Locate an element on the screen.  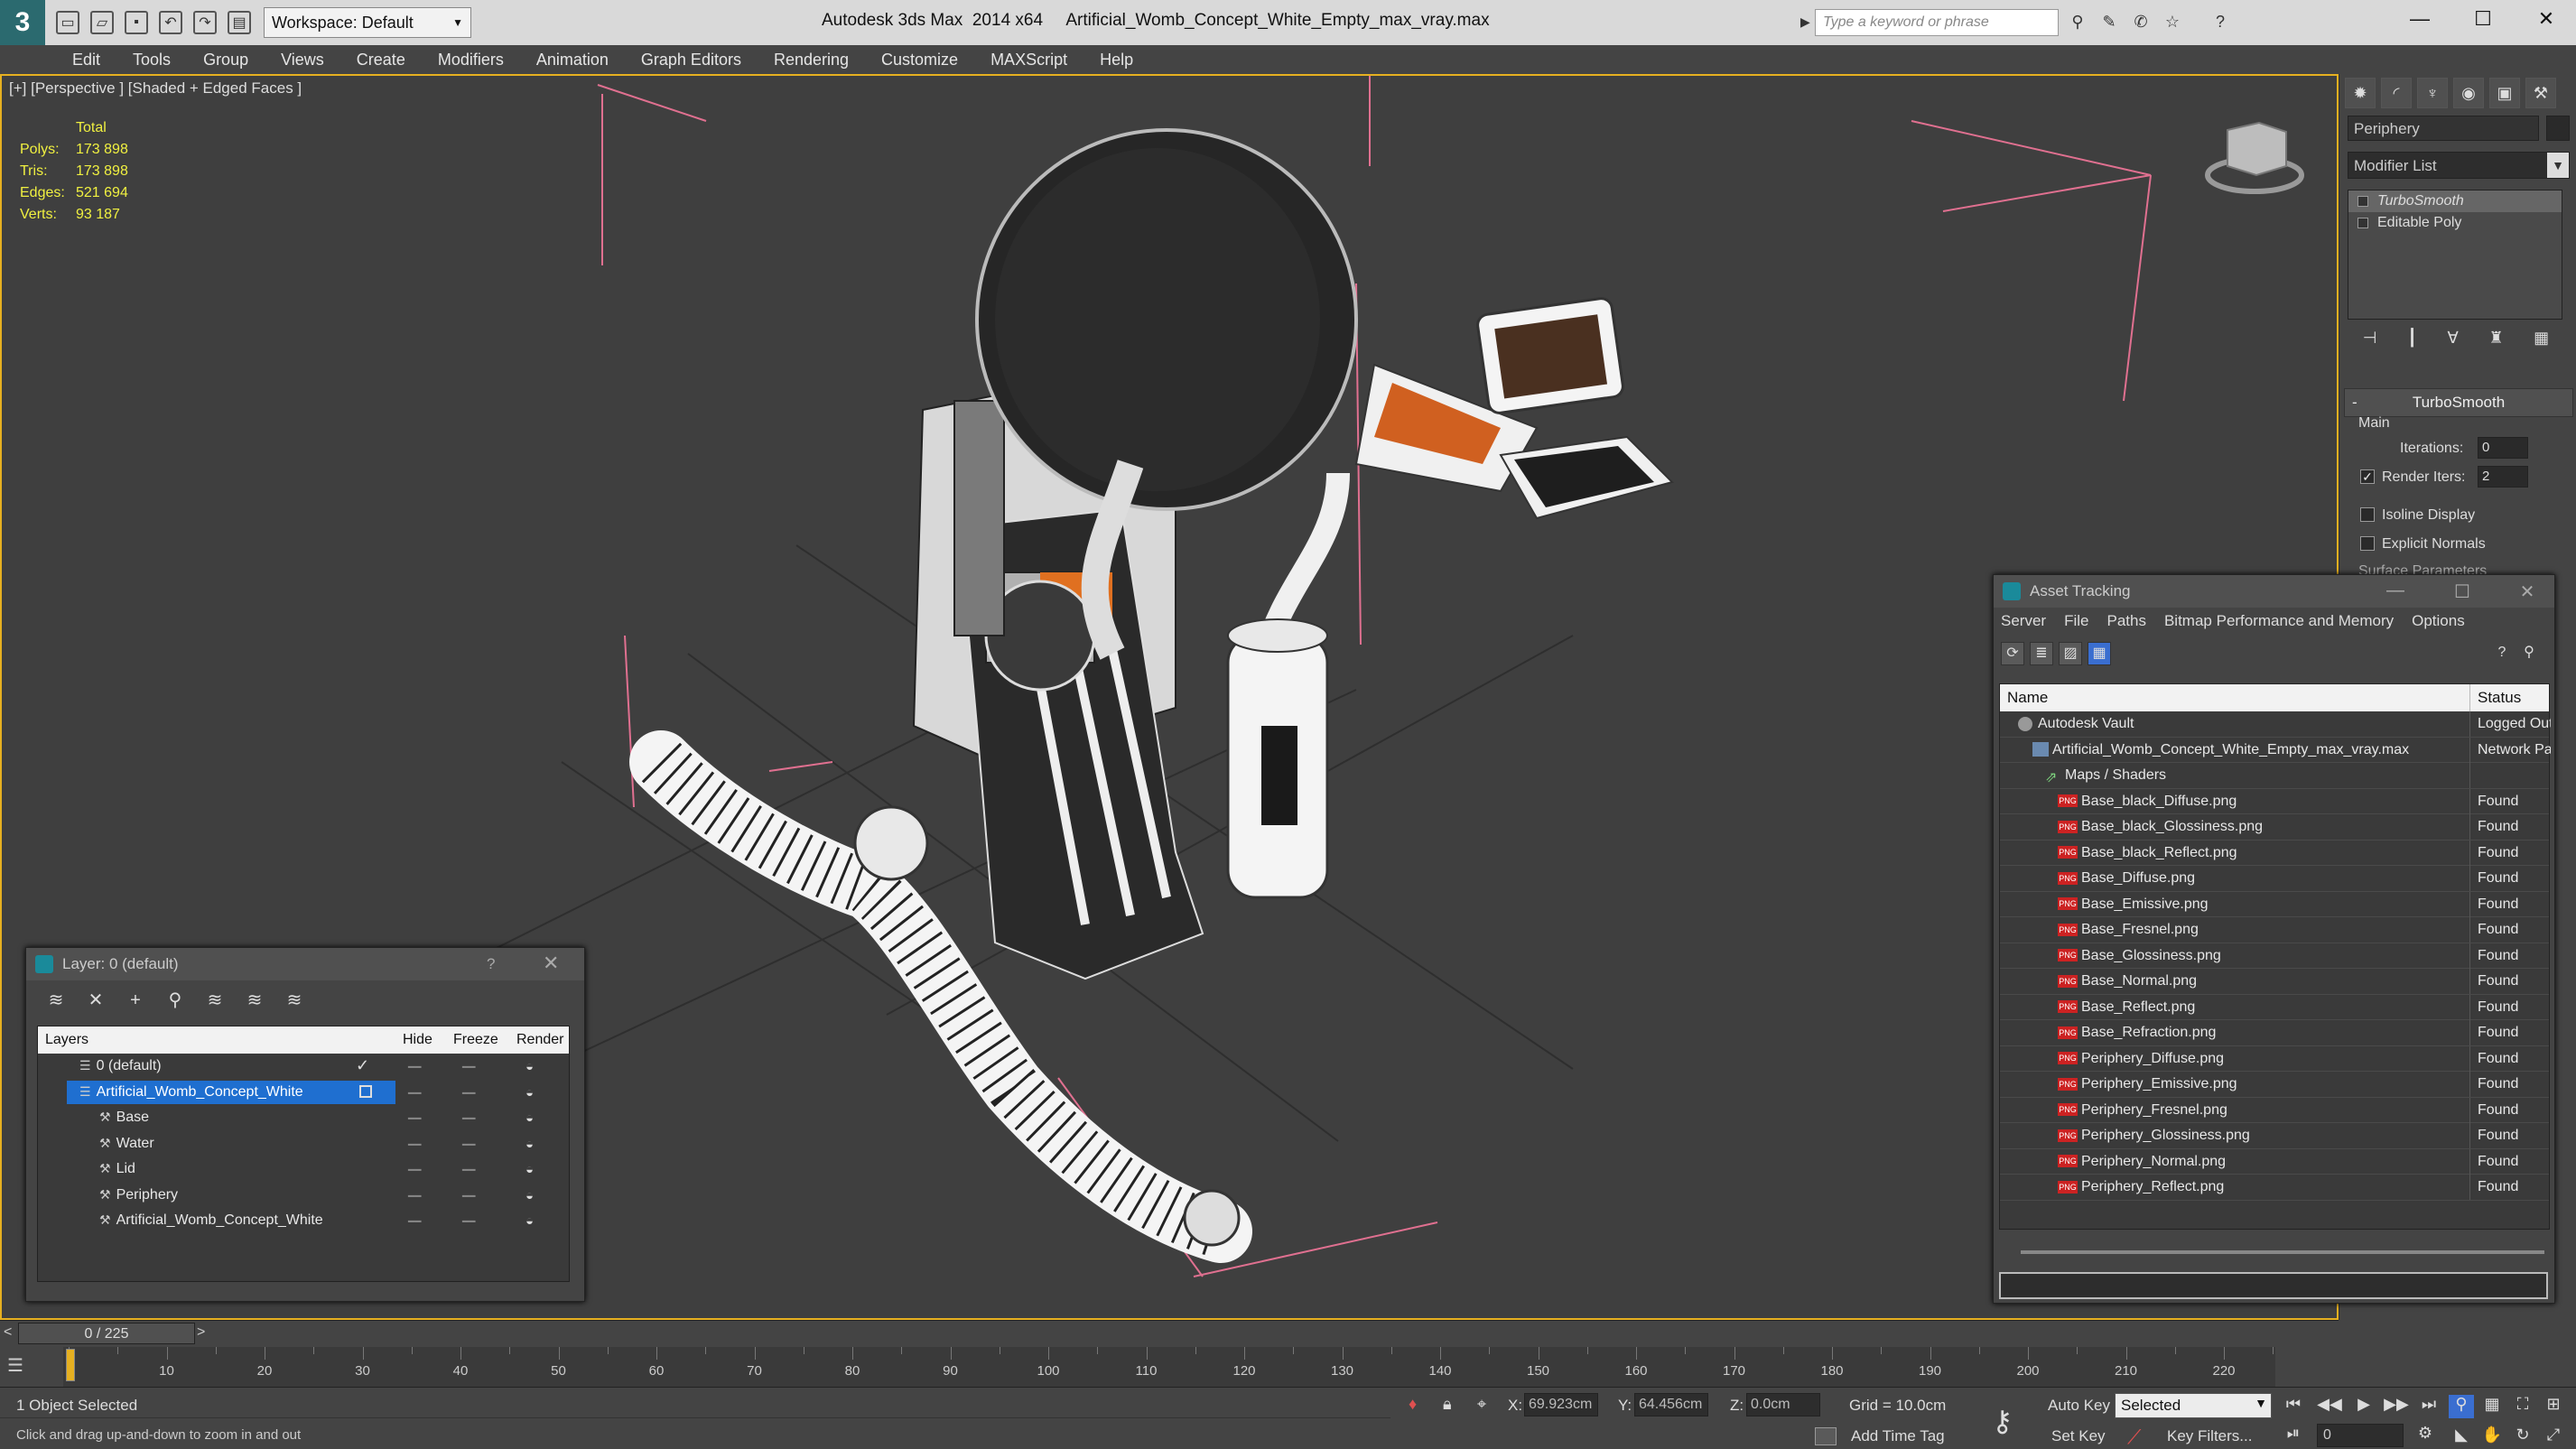
asset-row: ⇗ Maps / Shaders is located at coordinates (2274, 776).